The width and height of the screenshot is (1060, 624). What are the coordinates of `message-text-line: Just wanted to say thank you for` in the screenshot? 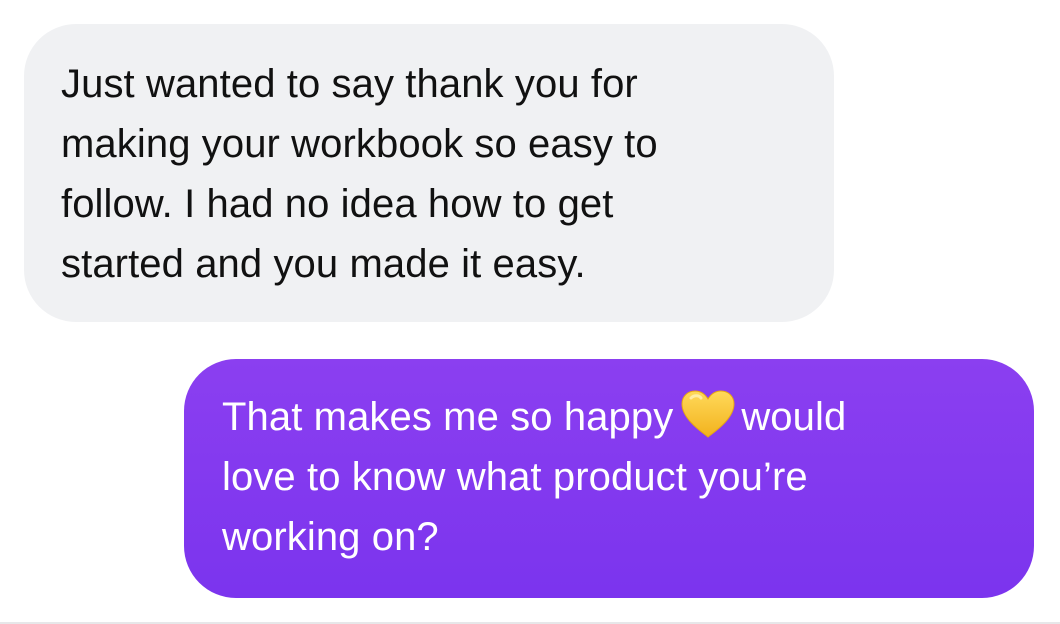 It's located at (349, 84).